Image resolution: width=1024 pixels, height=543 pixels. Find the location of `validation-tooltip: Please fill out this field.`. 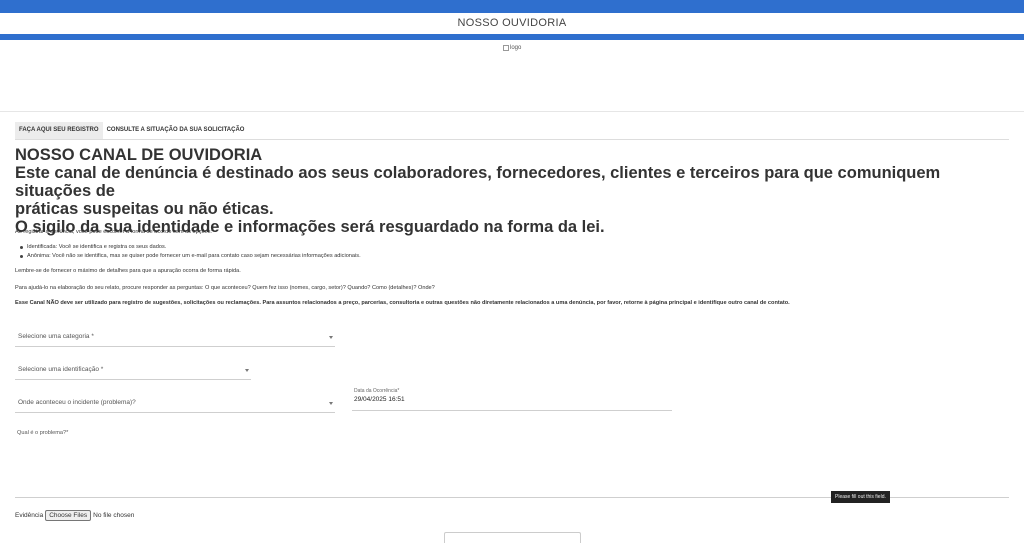

validation-tooltip: Please fill out this field. is located at coordinates (860, 497).